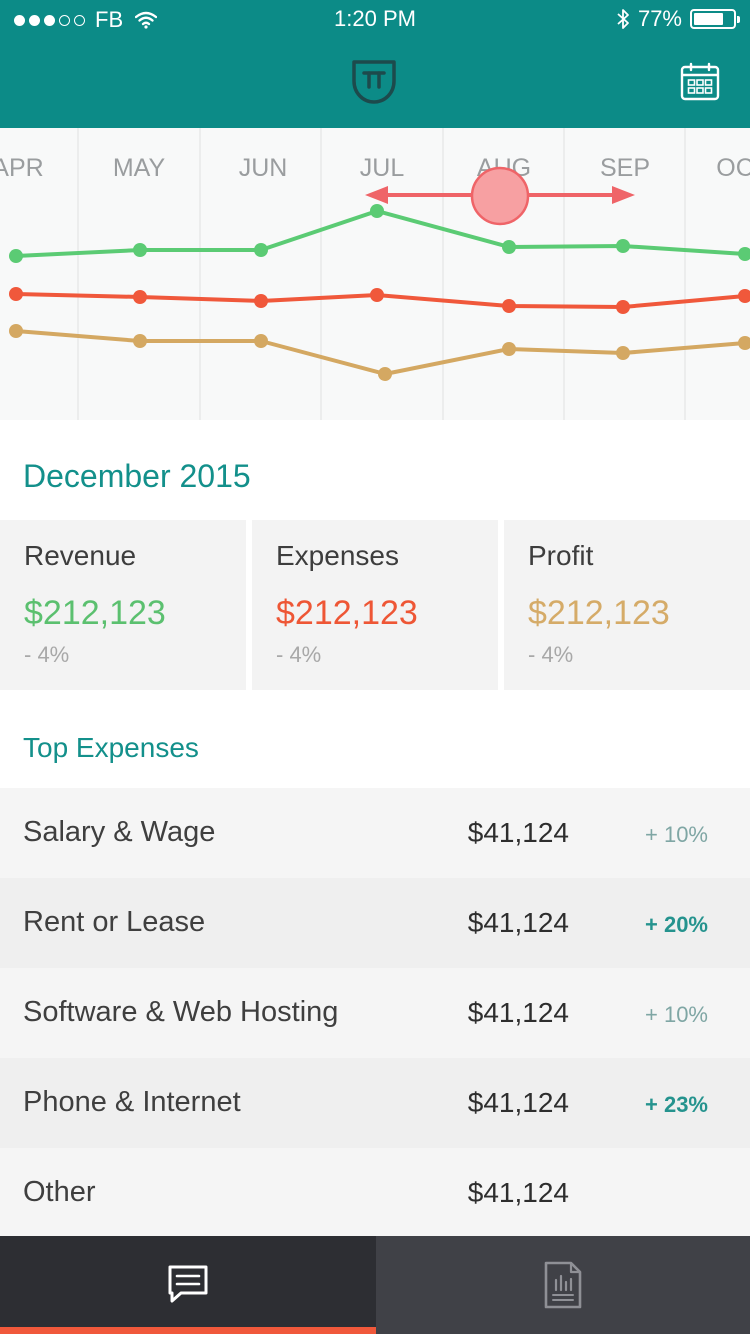 This screenshot has height=1334, width=750. I want to click on expenses-card: Expenses $212,123 - 4%, so click(375, 605).